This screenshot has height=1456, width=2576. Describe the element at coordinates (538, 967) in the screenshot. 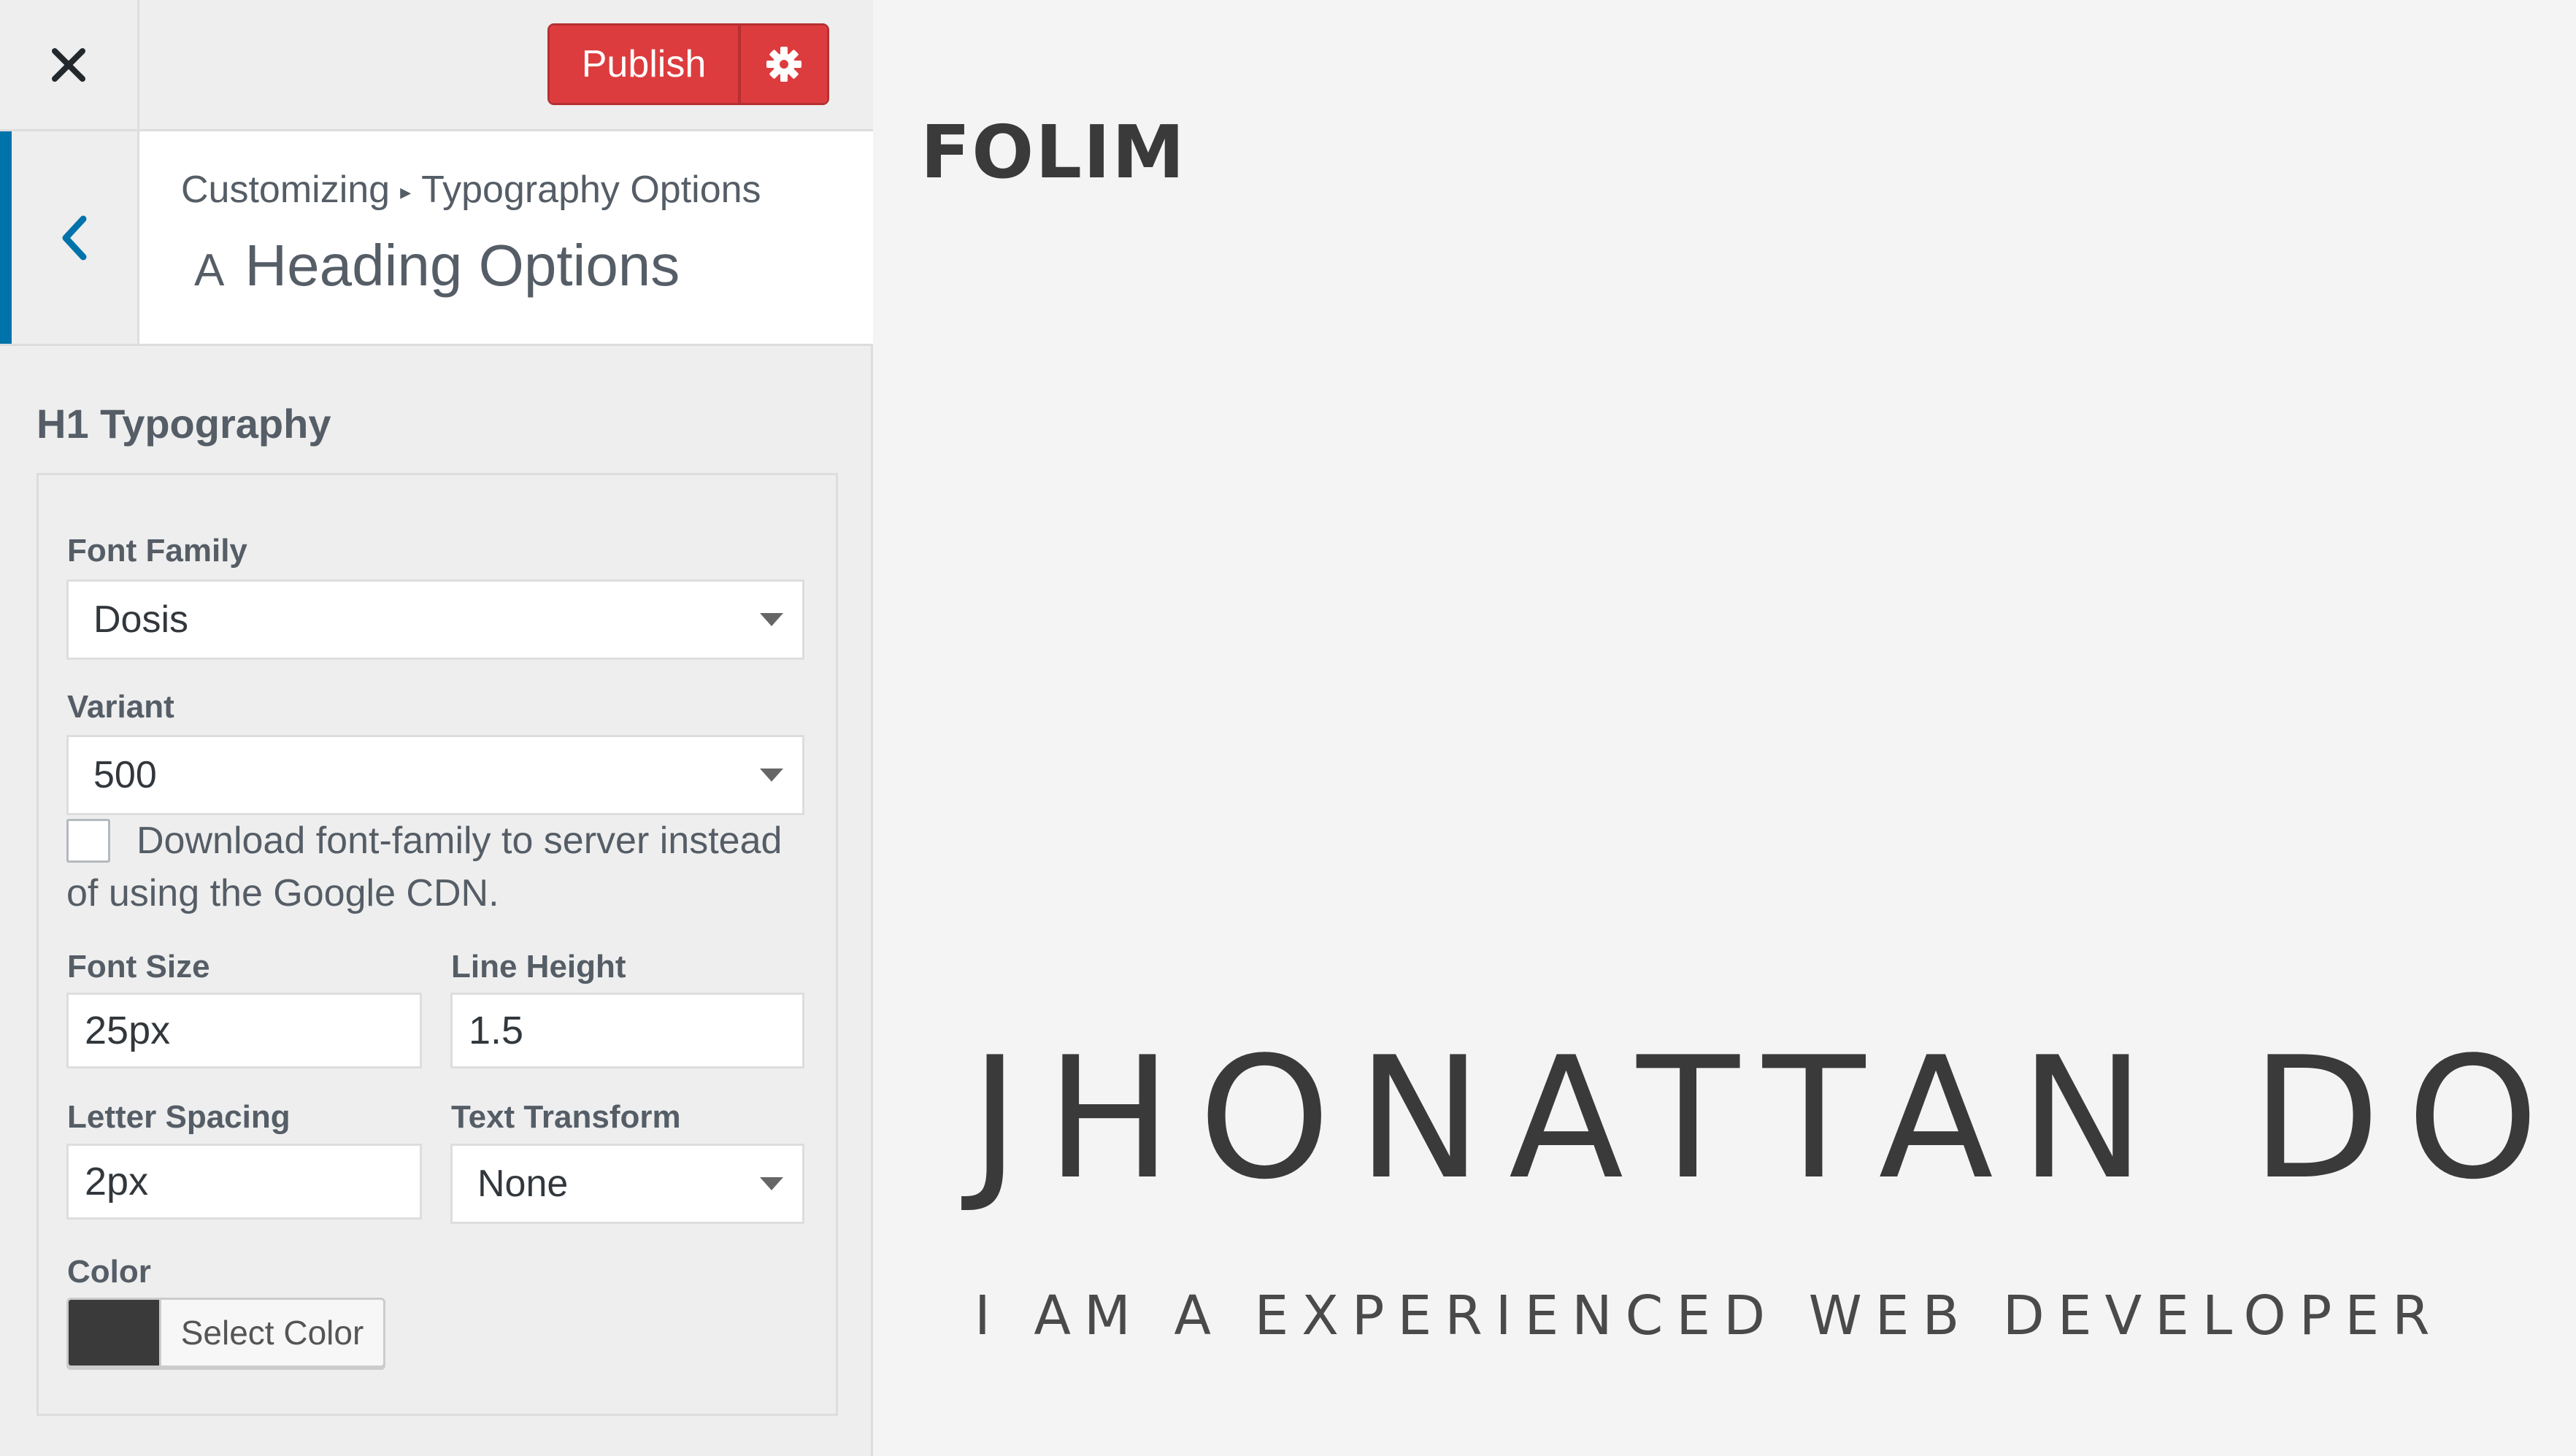

I see `line-height-label: Line Height` at that location.